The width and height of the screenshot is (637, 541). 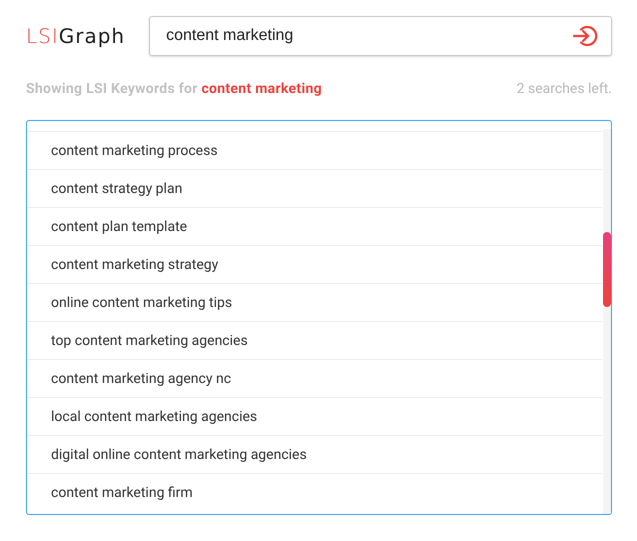 I want to click on keyword-item: content marketing process, so click(x=314, y=150).